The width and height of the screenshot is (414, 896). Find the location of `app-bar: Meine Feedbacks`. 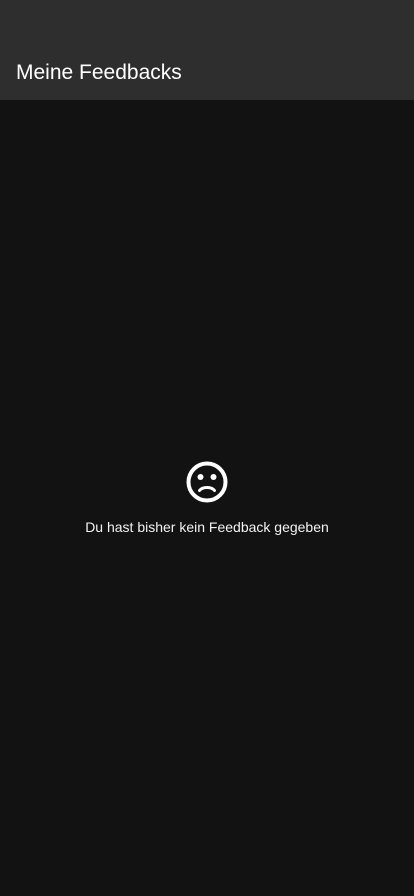

app-bar: Meine Feedbacks is located at coordinates (207, 50).